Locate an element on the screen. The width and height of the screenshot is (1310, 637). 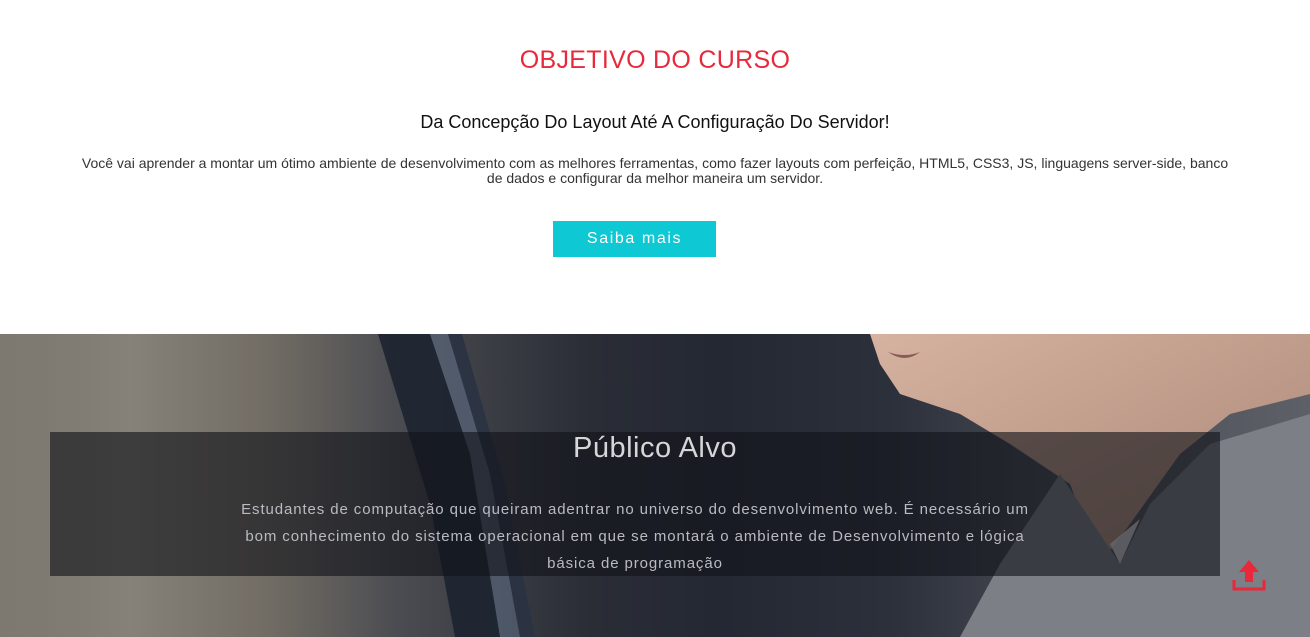
scroll-top-upload-arrow-icon is located at coordinates (1249, 576).